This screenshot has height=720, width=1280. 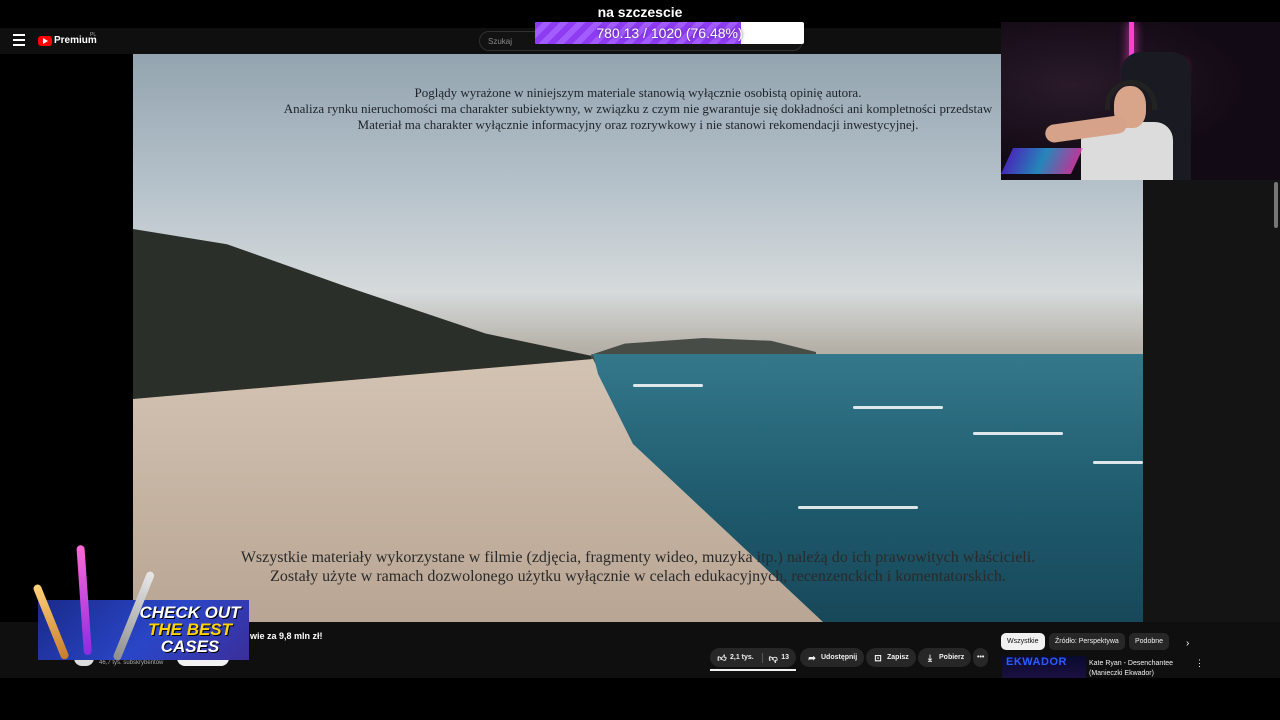 What do you see at coordinates (1087, 641) in the screenshot?
I see `chip-source: Źródło: Perspektywa` at bounding box center [1087, 641].